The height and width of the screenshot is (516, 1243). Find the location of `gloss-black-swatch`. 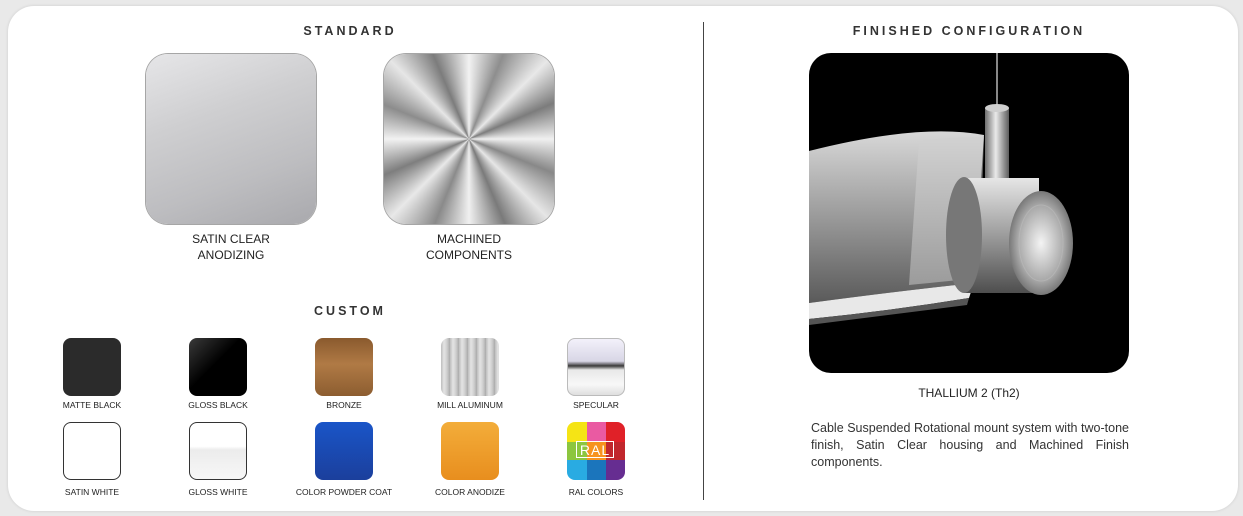

gloss-black-swatch is located at coordinates (218, 367).